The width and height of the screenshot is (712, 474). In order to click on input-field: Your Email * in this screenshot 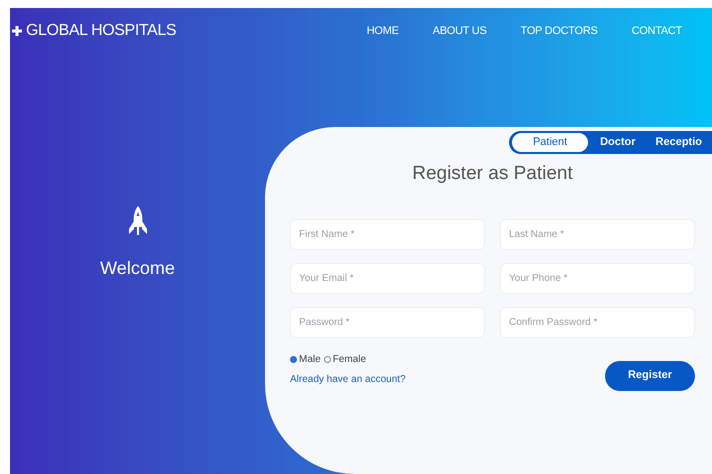, I will do `click(387, 278)`.